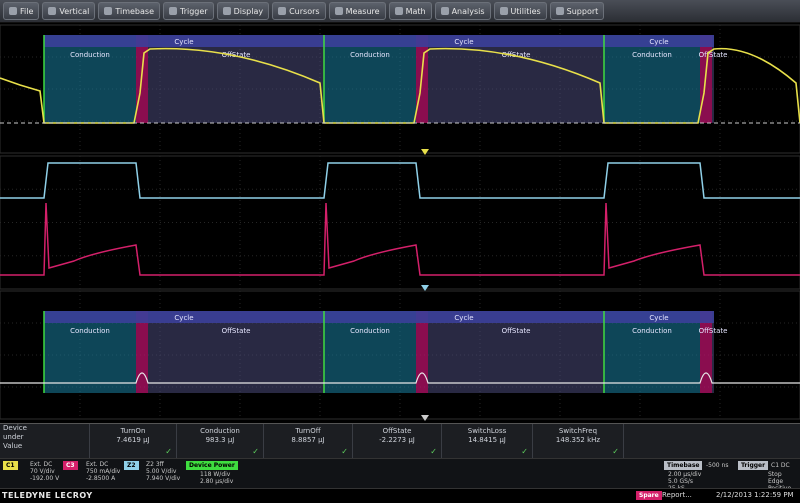  What do you see at coordinates (503, 11) in the screenshot?
I see `utilities-icon` at bounding box center [503, 11].